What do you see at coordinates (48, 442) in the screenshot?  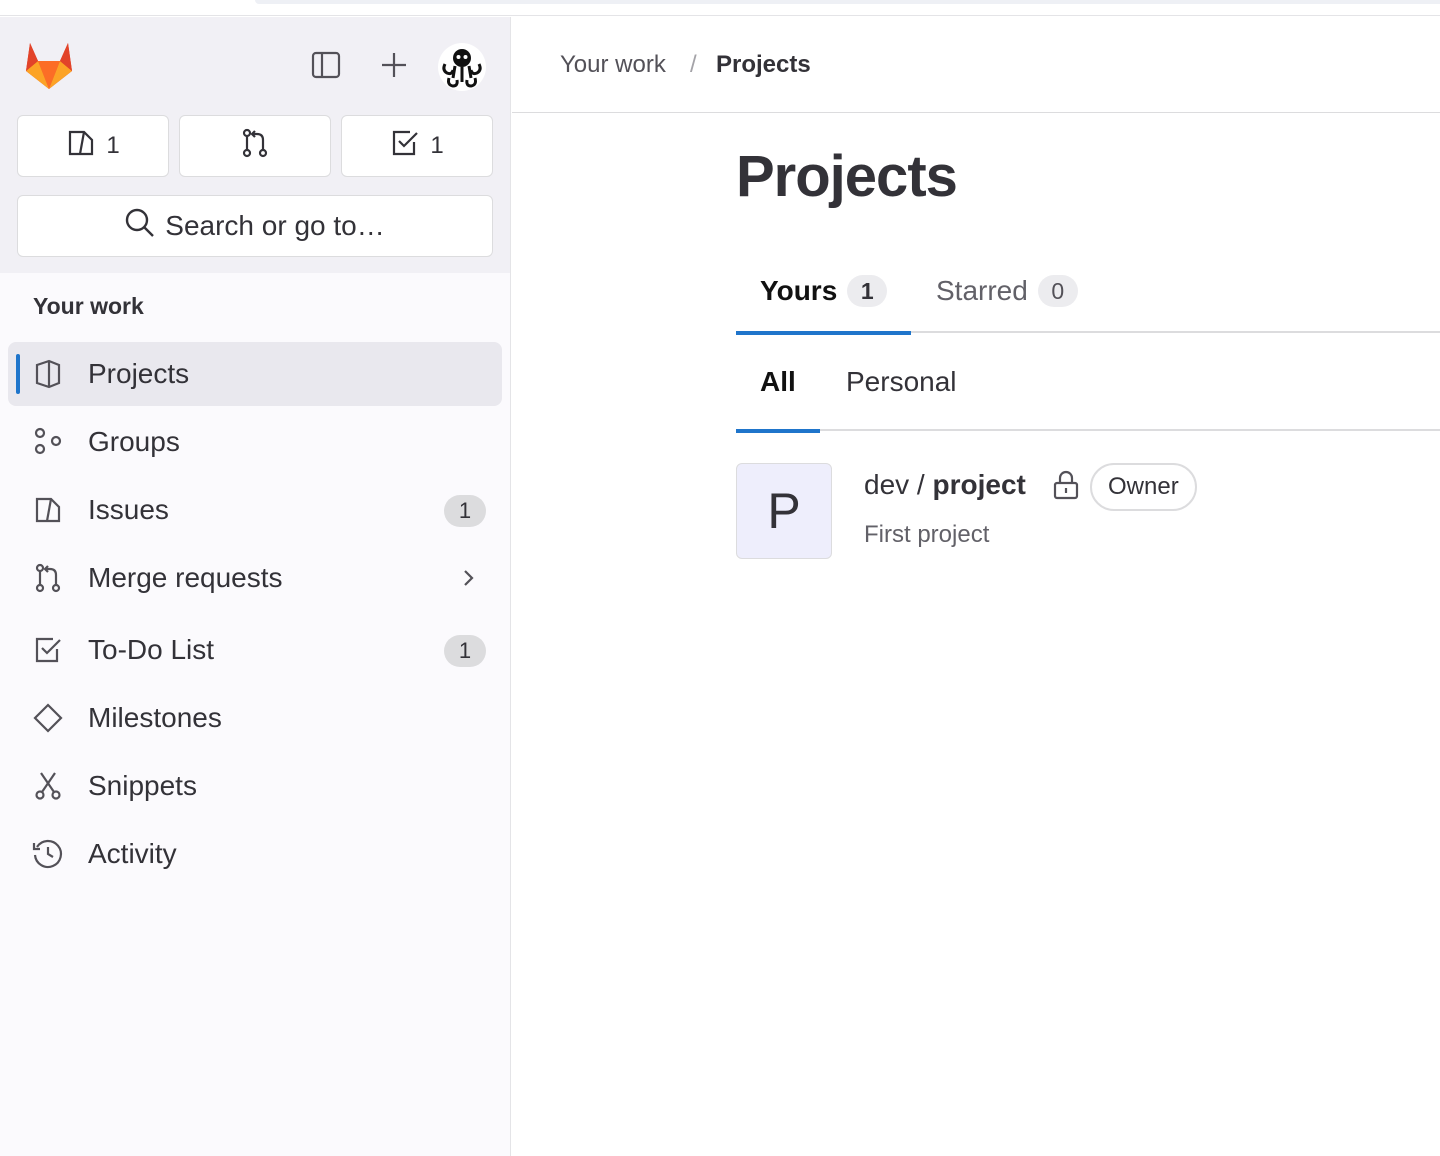 I see `group-icon` at bounding box center [48, 442].